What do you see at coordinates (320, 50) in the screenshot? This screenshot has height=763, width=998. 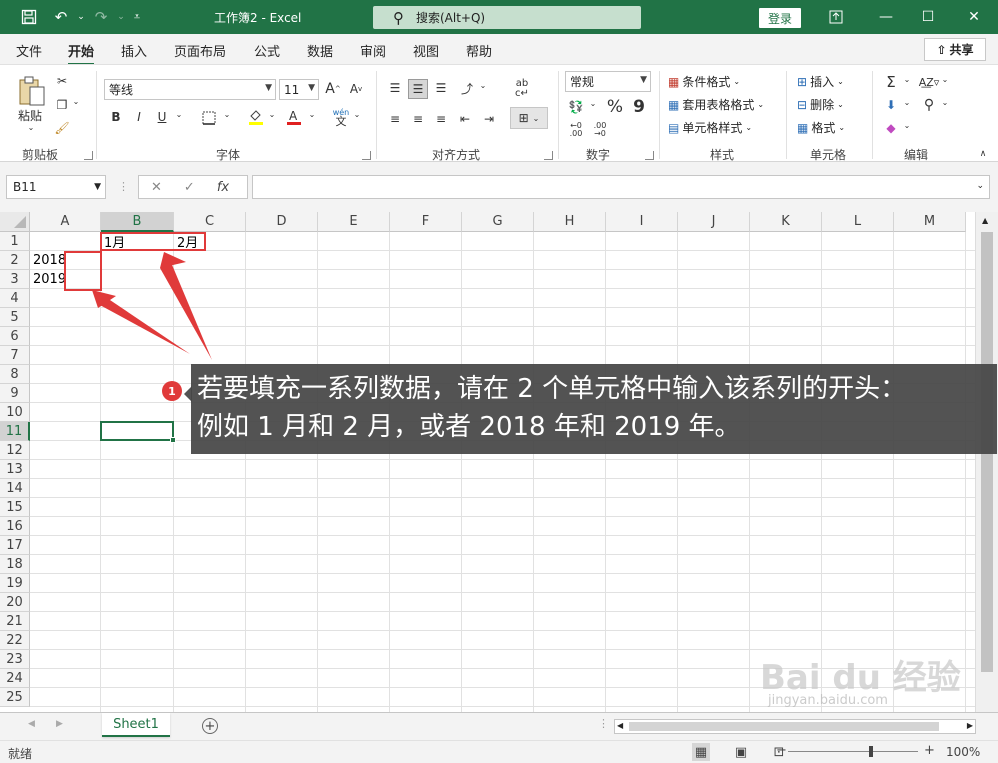 I see `tab-data: 数据` at bounding box center [320, 50].